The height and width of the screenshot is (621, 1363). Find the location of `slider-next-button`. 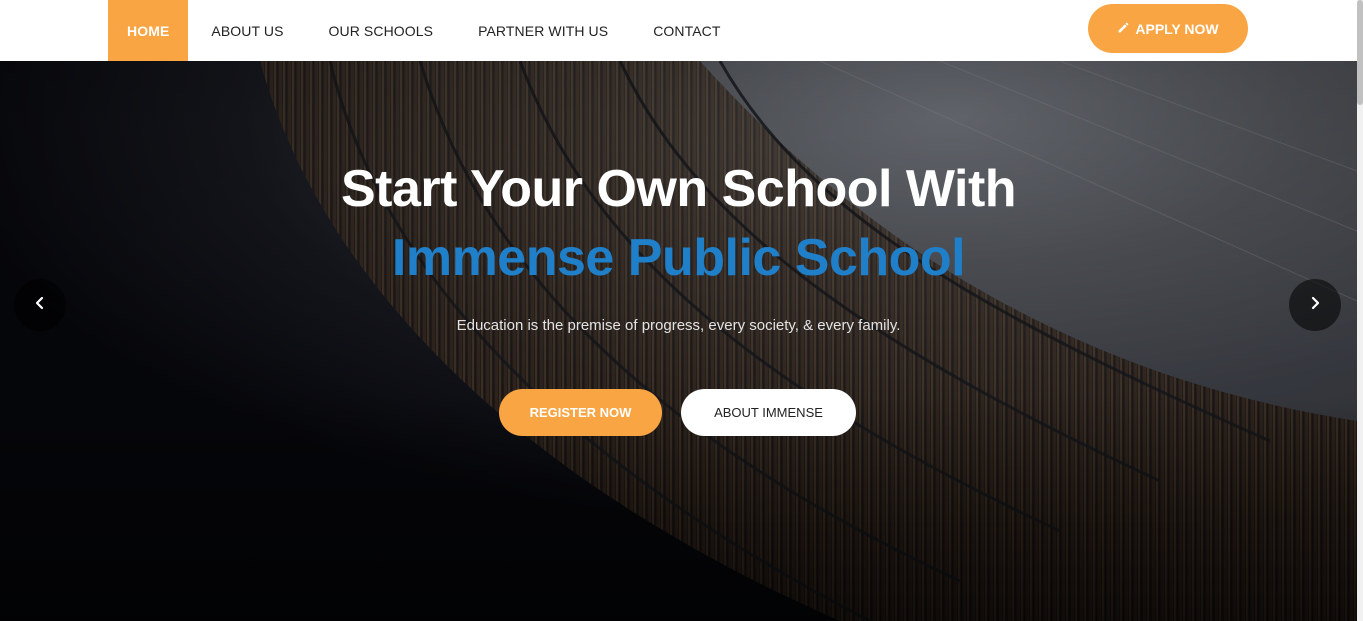

slider-next-button is located at coordinates (1315, 305).